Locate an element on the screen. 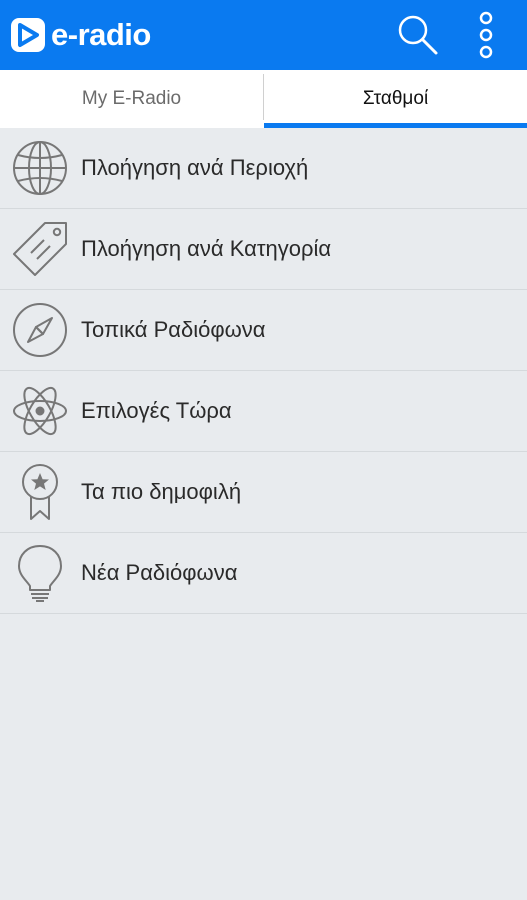  globe-icon is located at coordinates (40, 168).